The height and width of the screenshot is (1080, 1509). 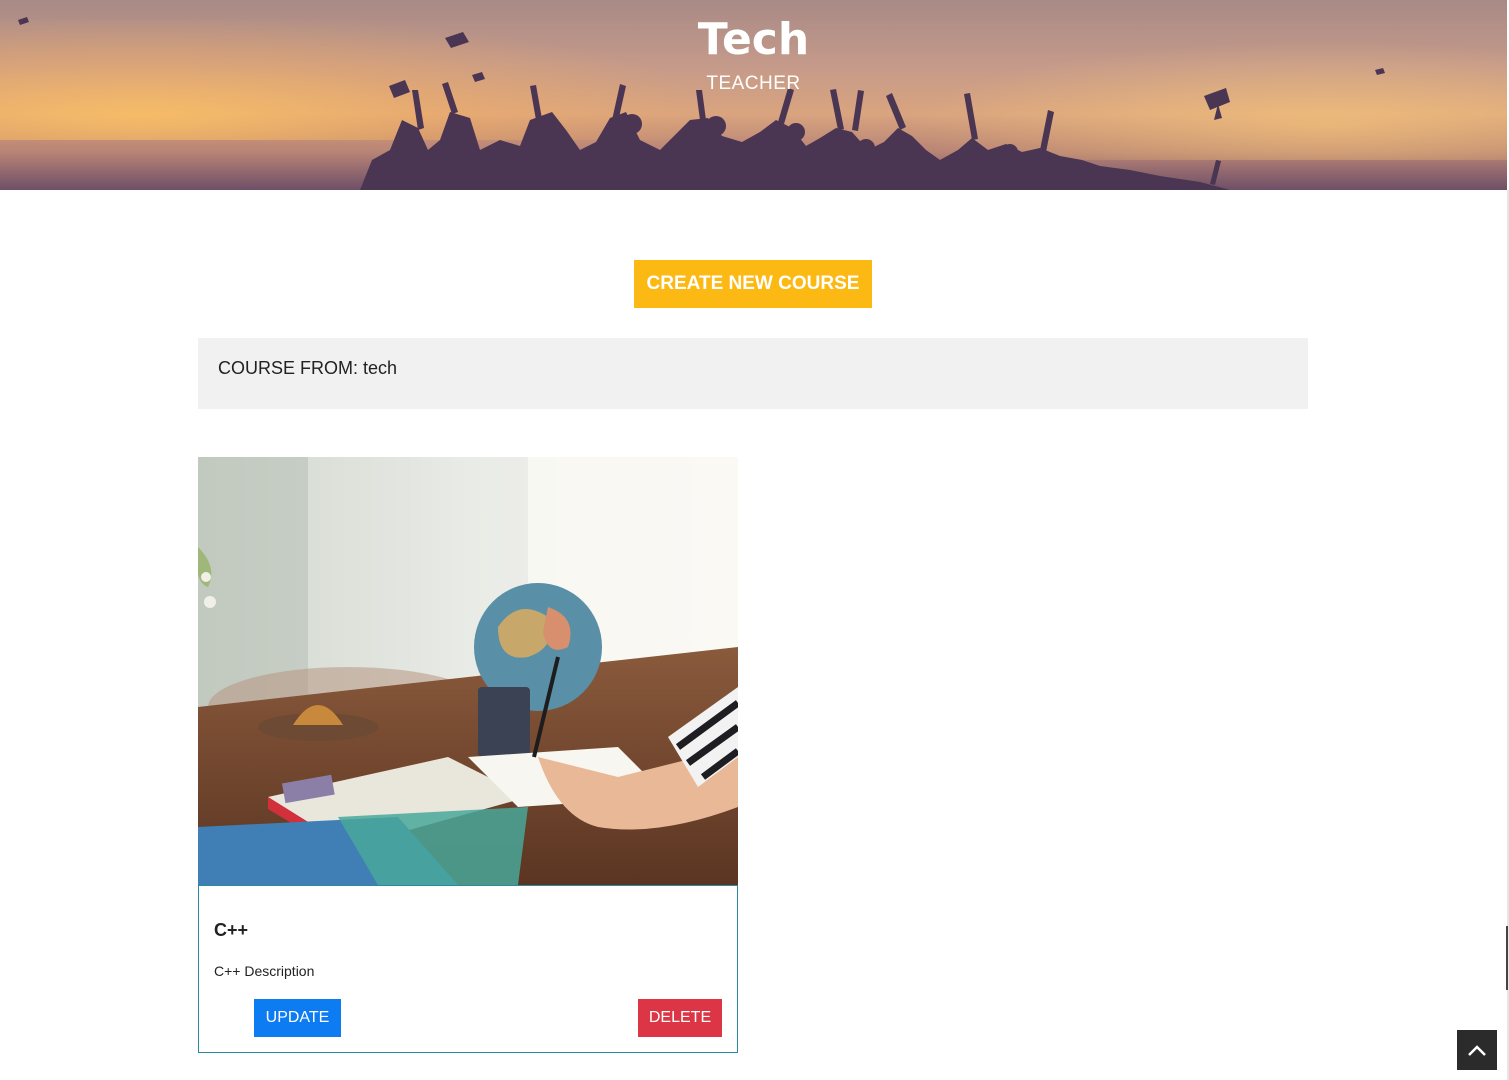 What do you see at coordinates (680, 1018) in the screenshot?
I see `delete-button: DELETE` at bounding box center [680, 1018].